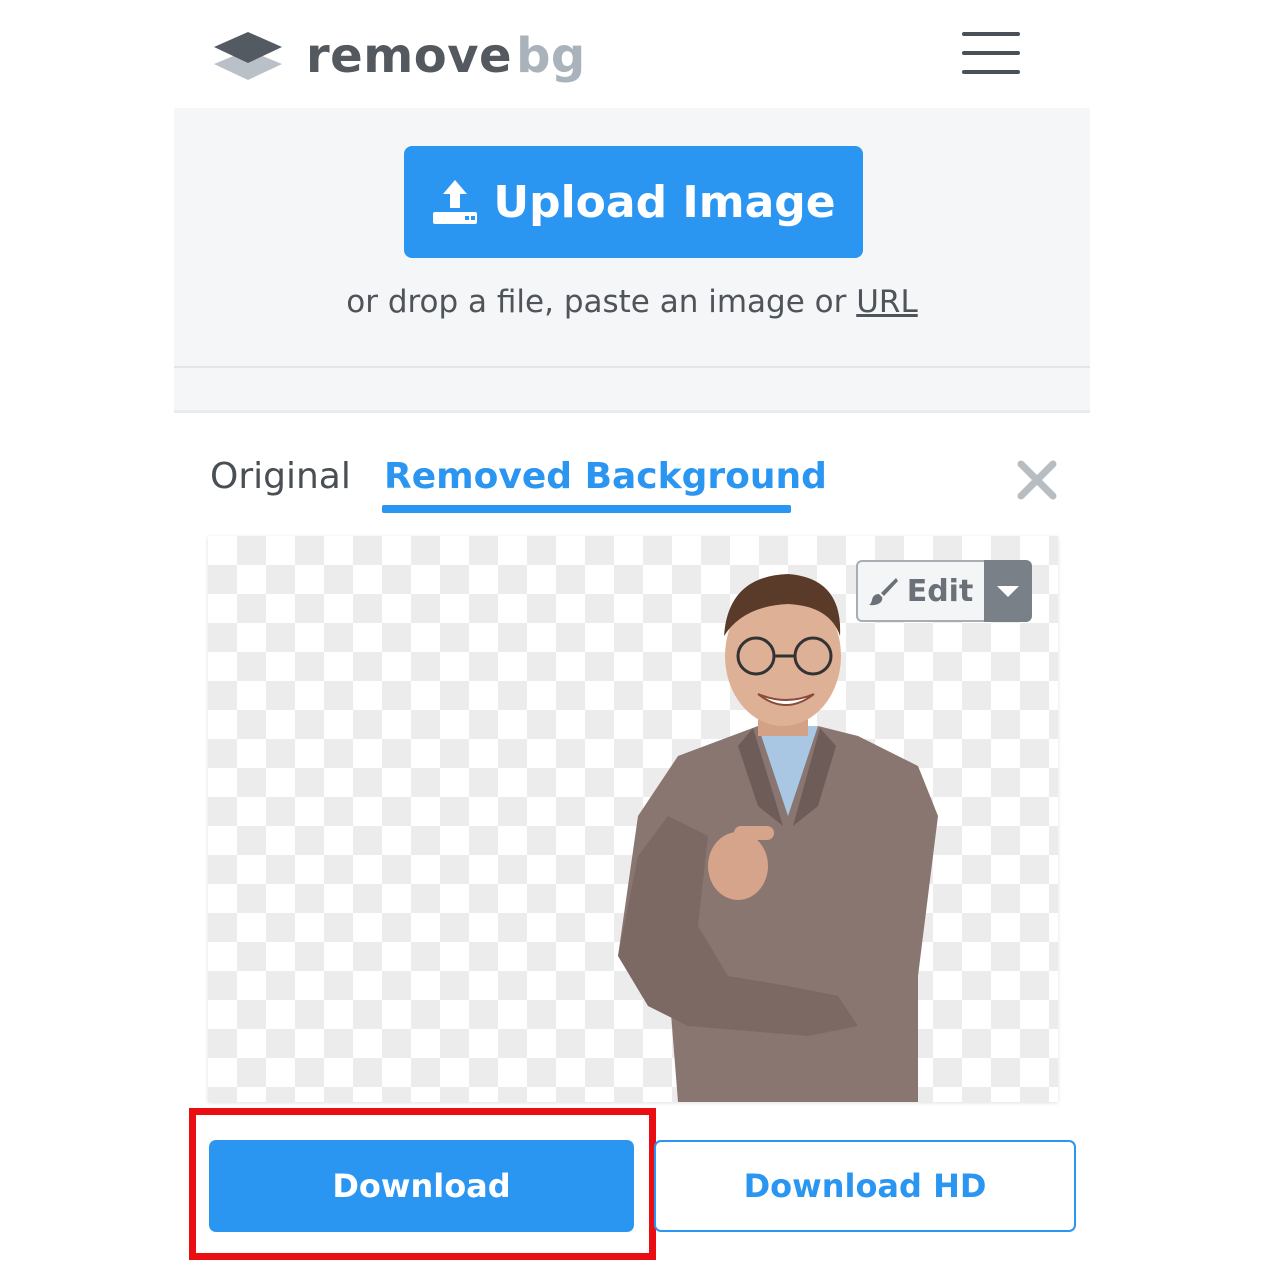 The height and width of the screenshot is (1280, 1280). I want to click on active-tab-indicator, so click(586, 509).